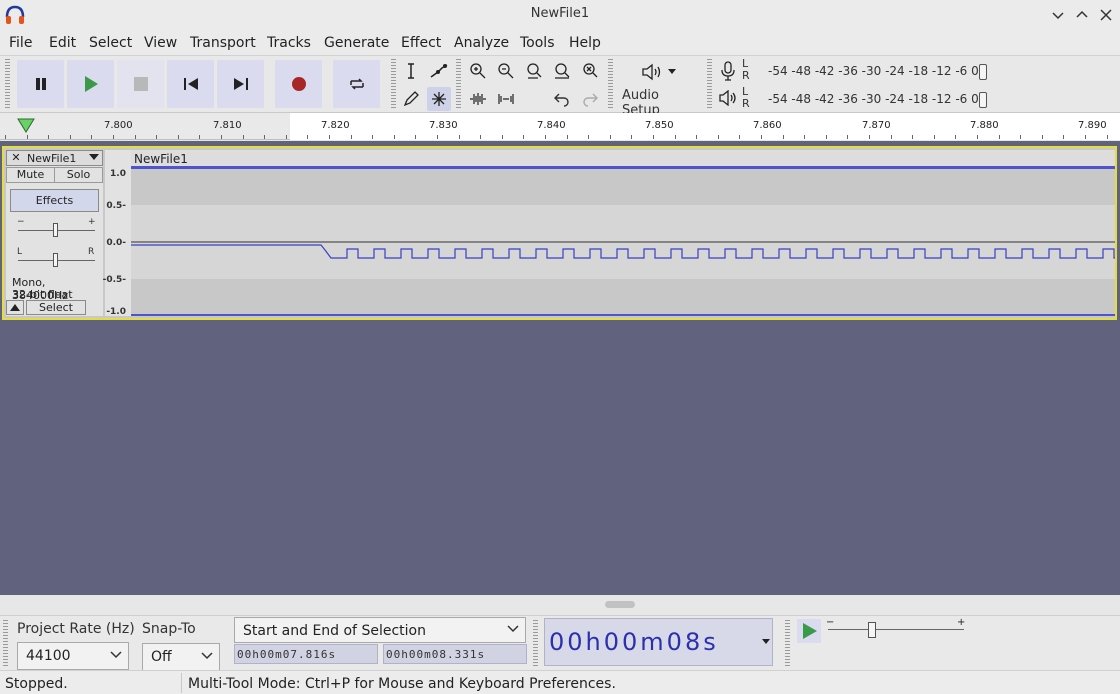  I want to click on selection-start-time: 00h00m07.816s, so click(306, 654).